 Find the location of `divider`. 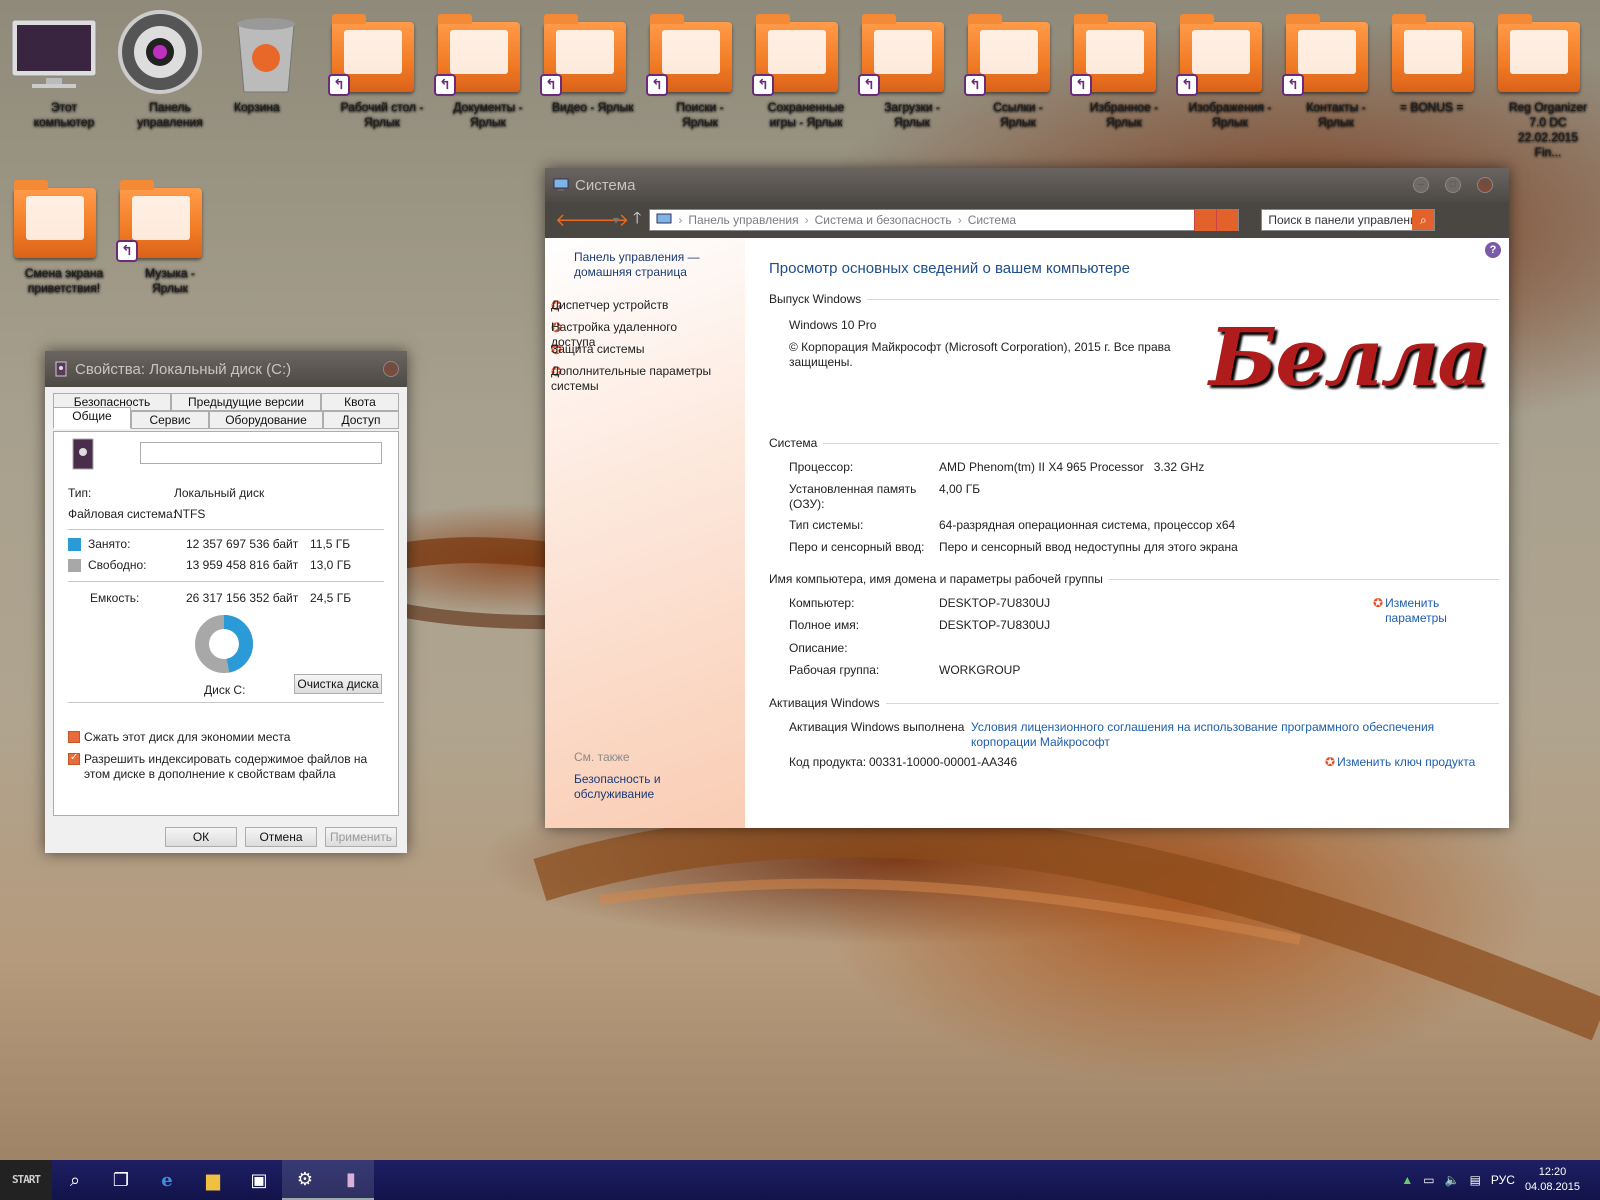

divider is located at coordinates (226, 702).